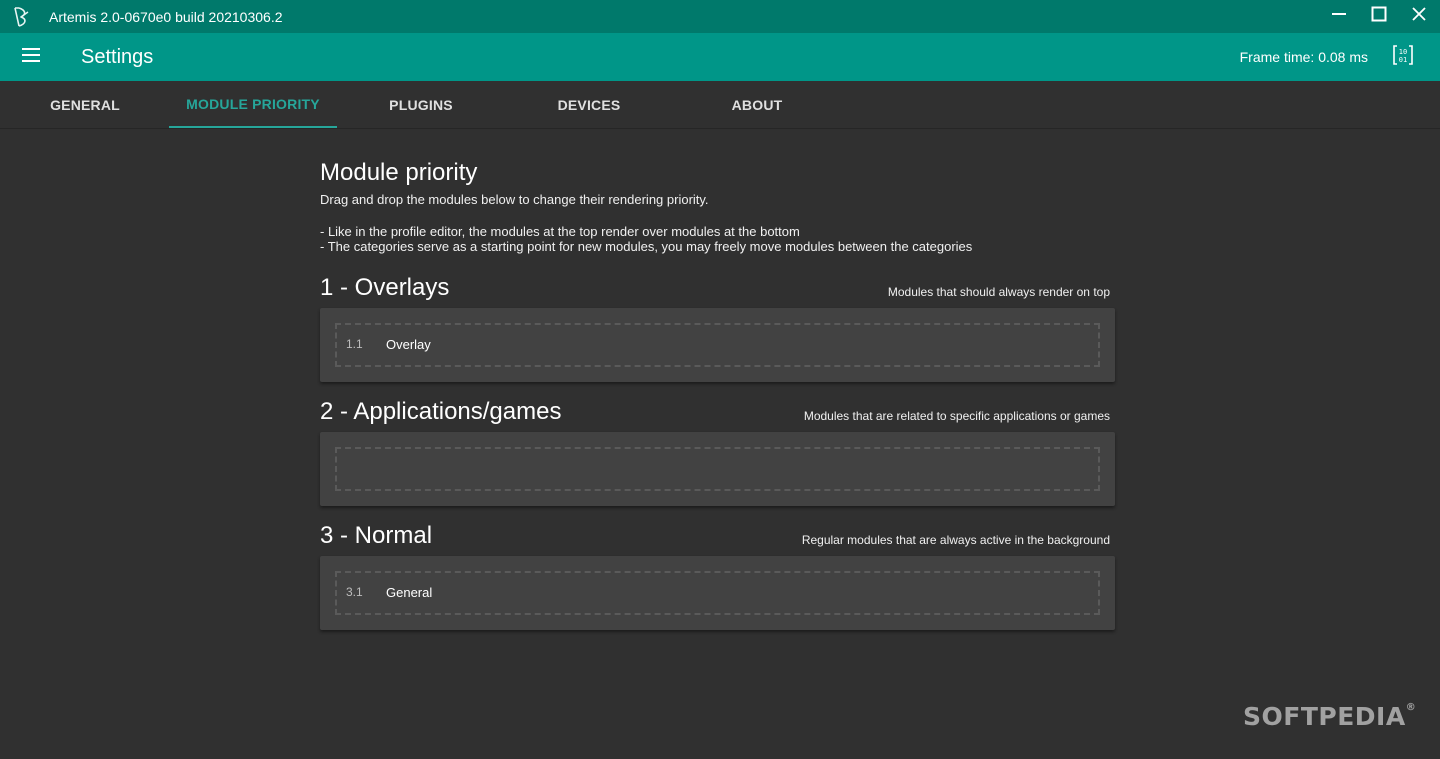  I want to click on maximize-button, so click(1379, 16).